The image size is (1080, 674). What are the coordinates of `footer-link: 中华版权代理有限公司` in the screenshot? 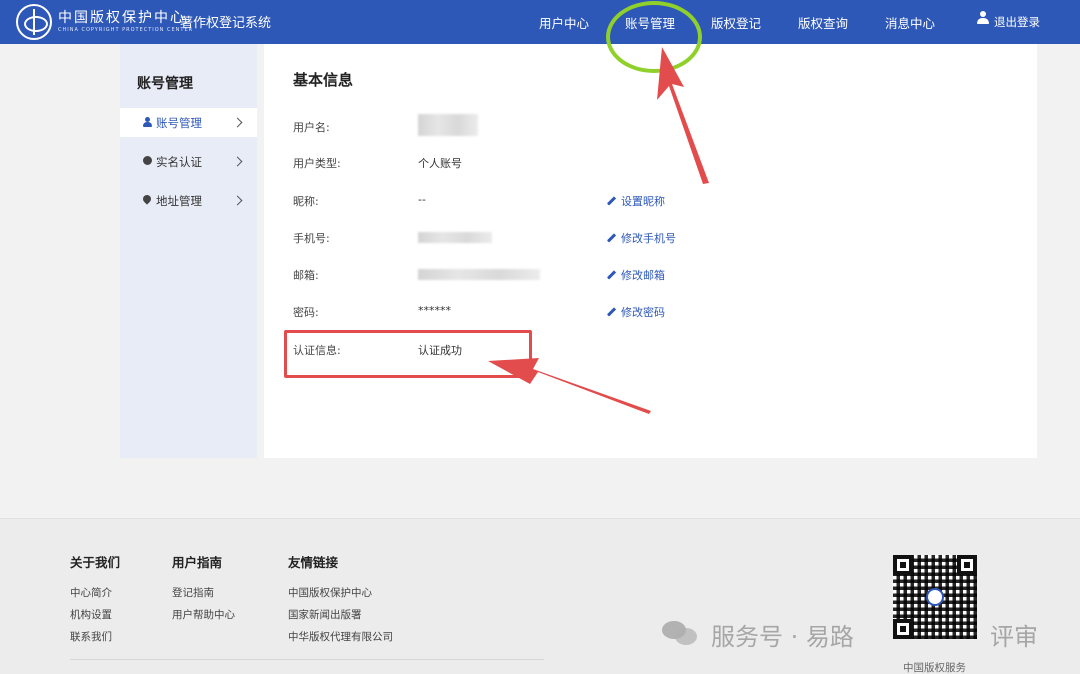 It's located at (340, 636).